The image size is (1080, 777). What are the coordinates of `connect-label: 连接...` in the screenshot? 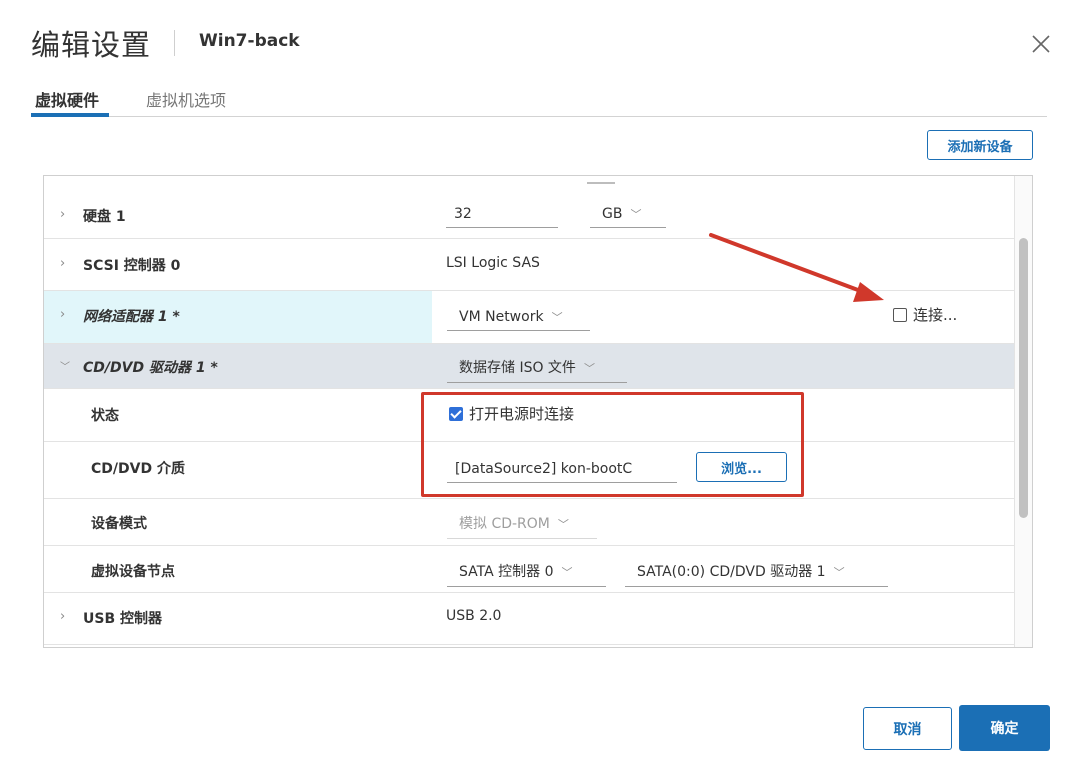 It's located at (935, 315).